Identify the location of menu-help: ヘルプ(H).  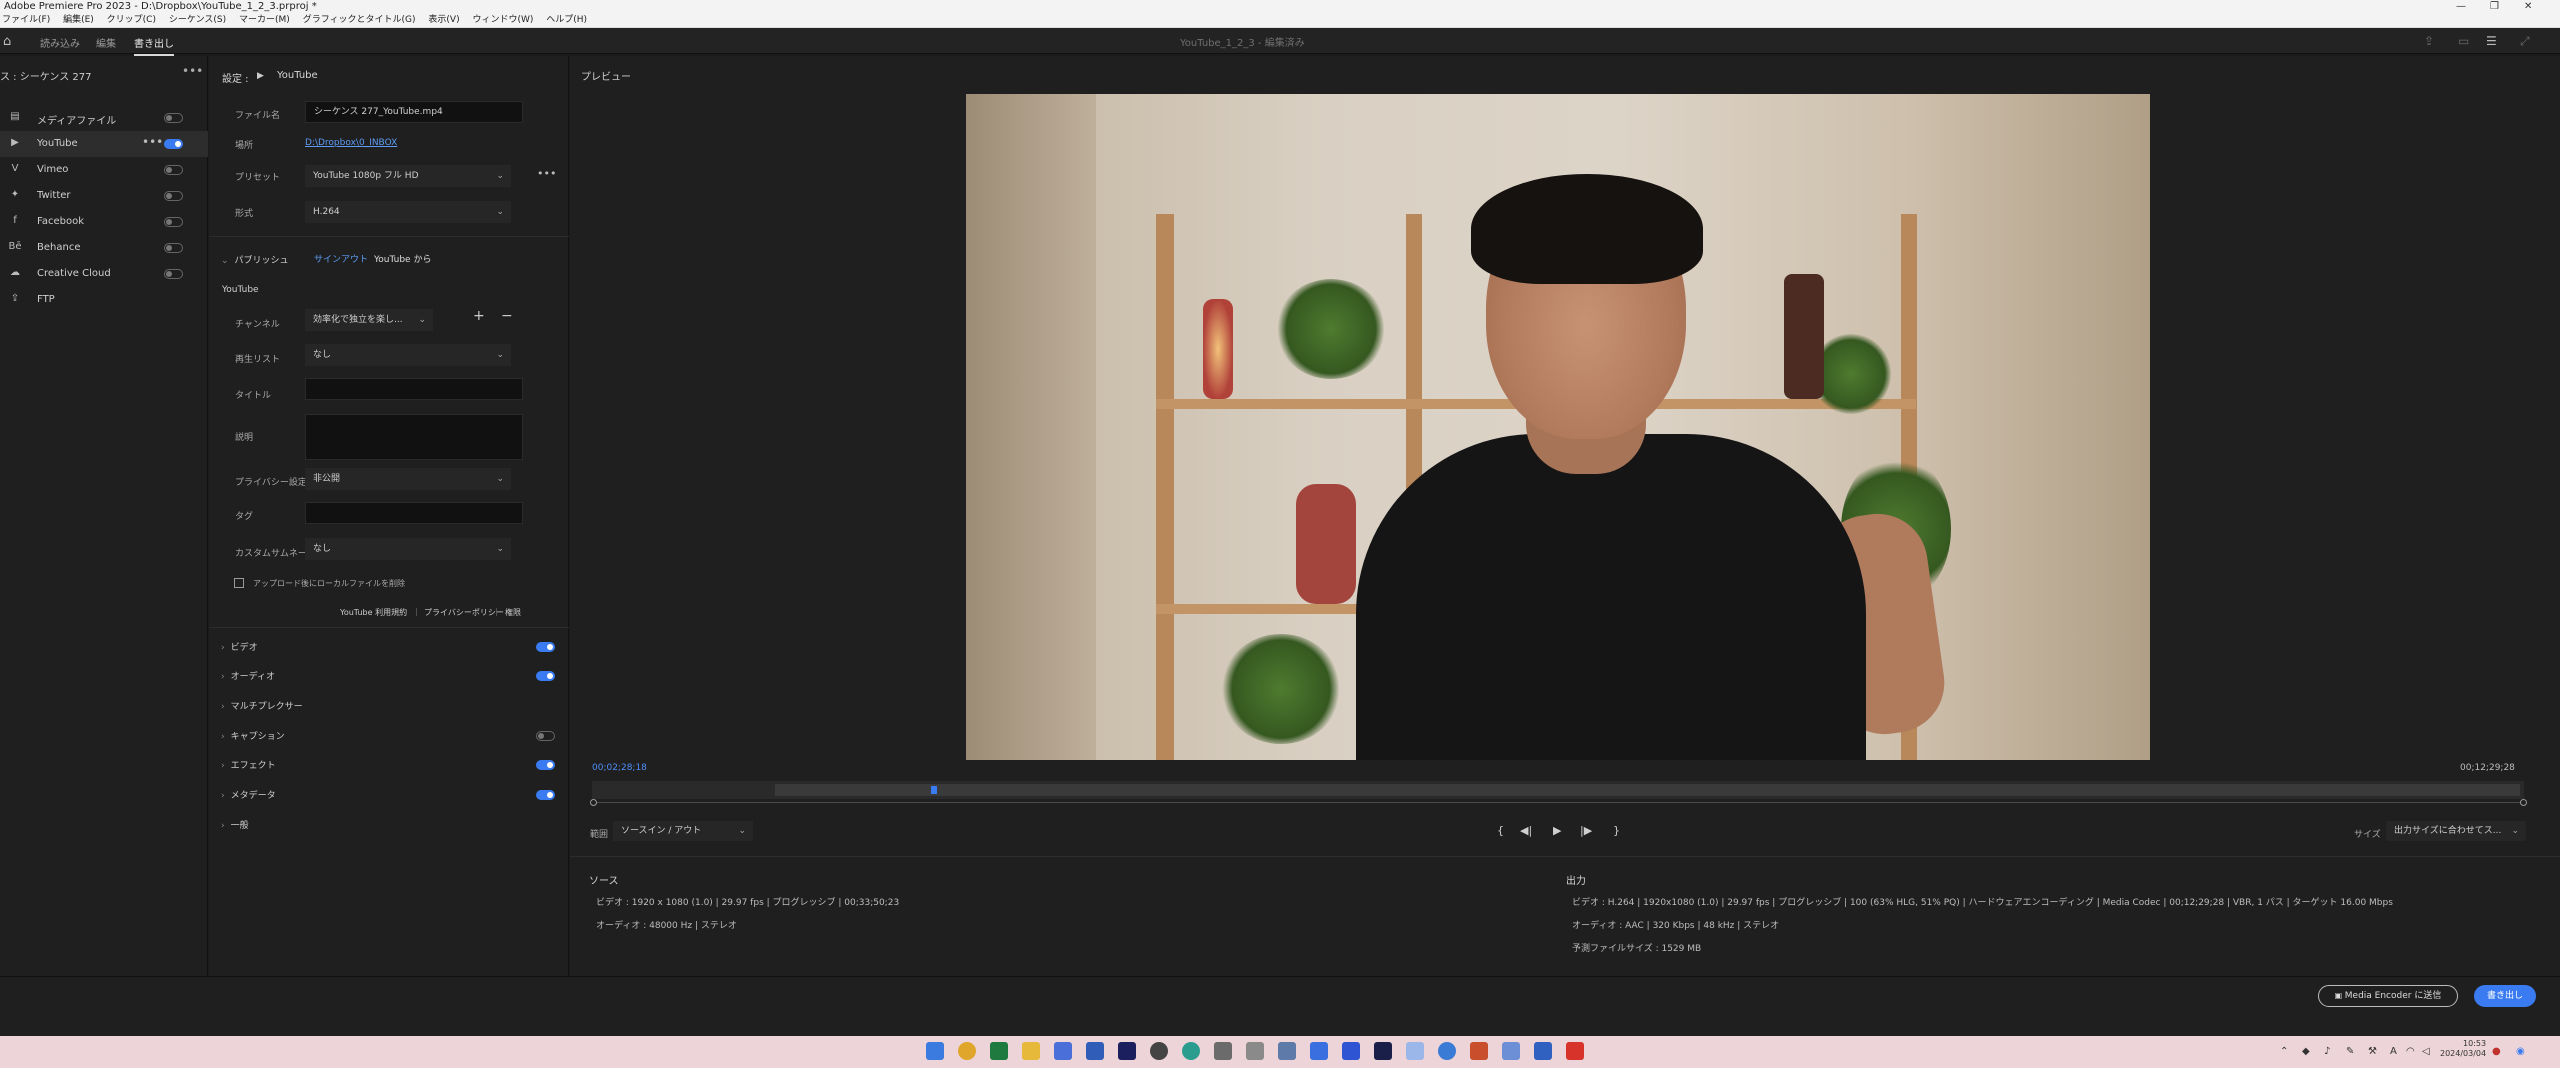
(566, 20).